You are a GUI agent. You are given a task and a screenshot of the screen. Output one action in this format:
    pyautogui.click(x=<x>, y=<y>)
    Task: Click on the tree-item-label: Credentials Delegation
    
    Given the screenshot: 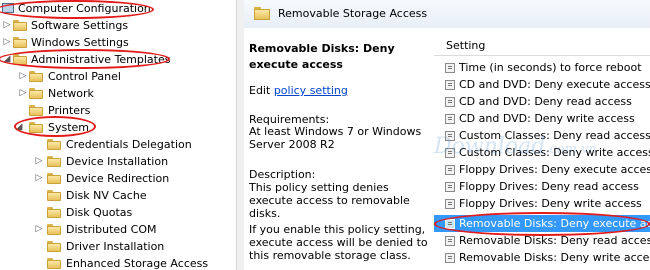 What is the action you would take?
    pyautogui.click(x=129, y=144)
    